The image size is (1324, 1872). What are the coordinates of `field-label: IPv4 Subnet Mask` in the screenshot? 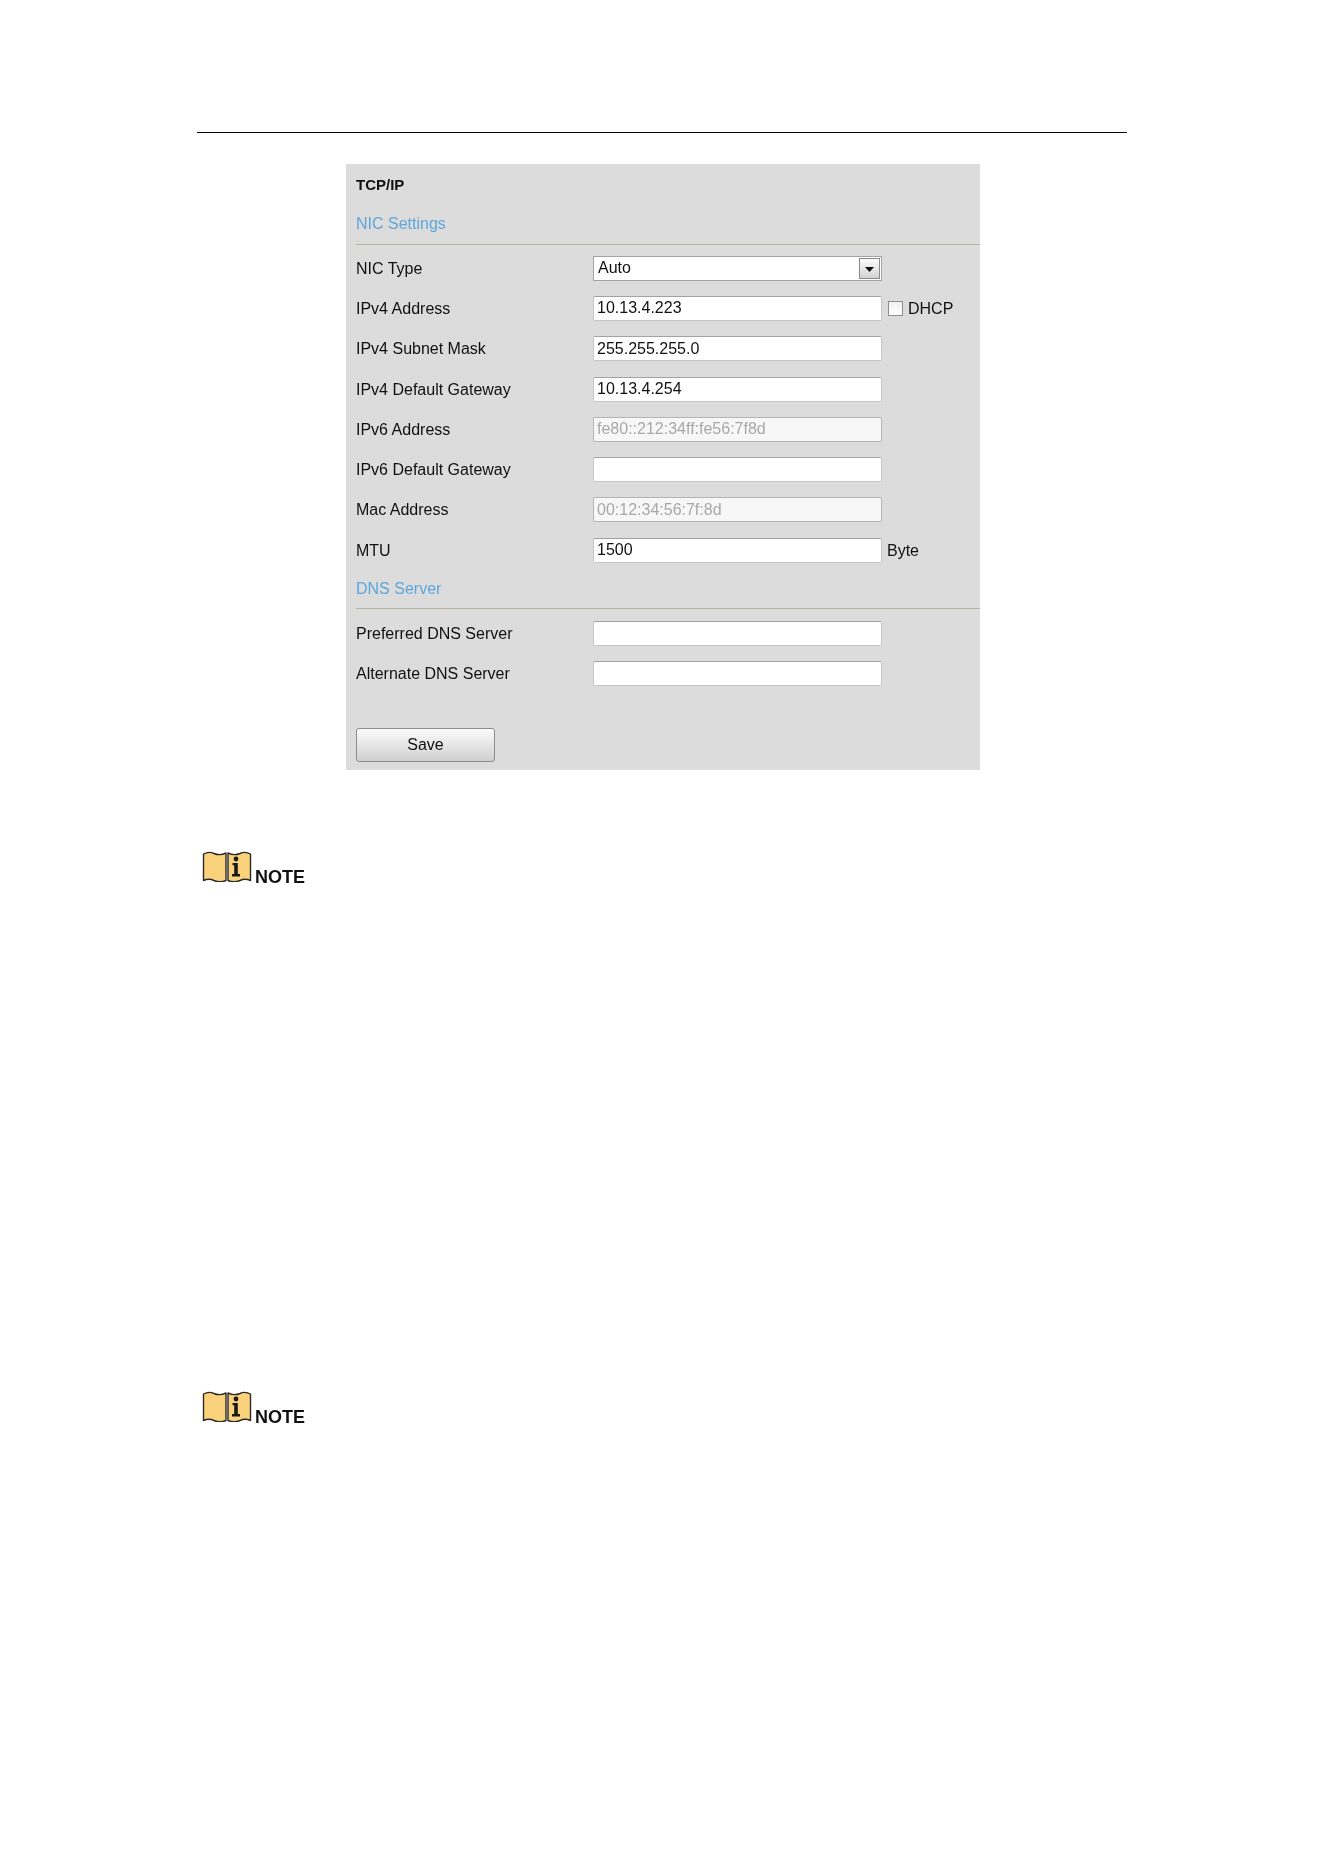 It's located at (421, 349).